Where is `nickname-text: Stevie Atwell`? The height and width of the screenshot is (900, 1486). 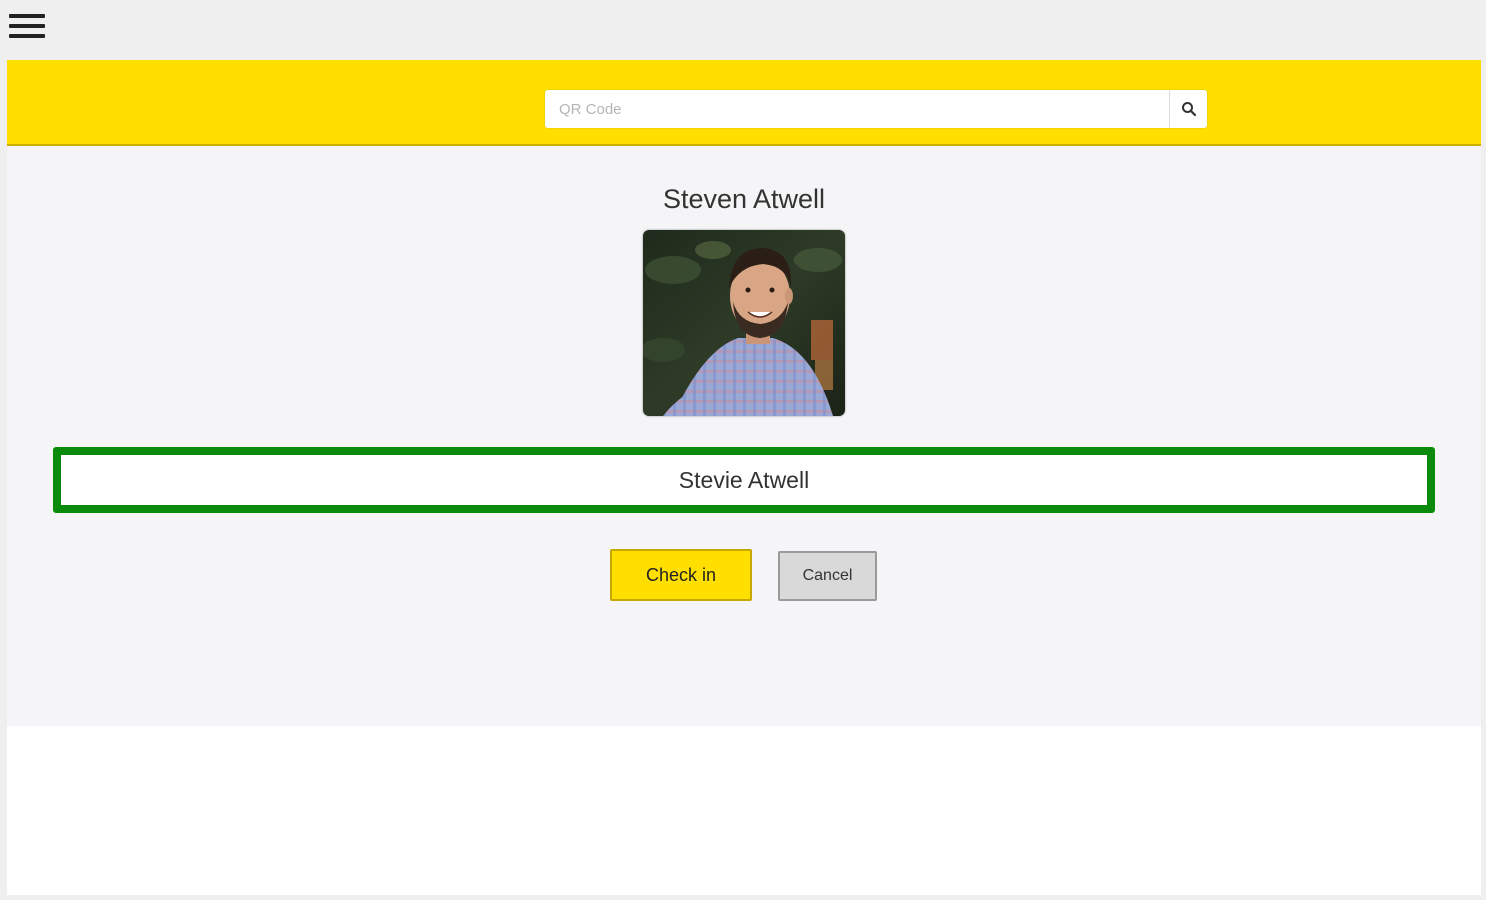
nickname-text: Stevie Atwell is located at coordinates (744, 479).